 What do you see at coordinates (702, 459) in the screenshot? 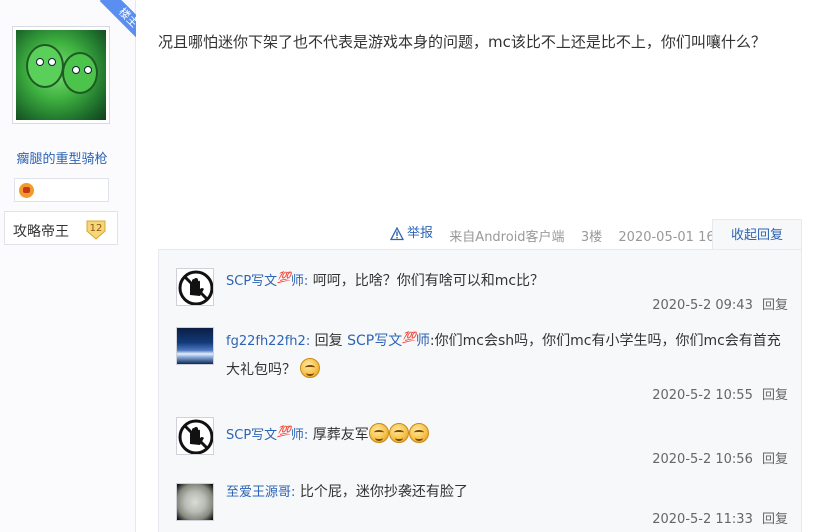
I see `comment-time: 2020-5-2 10:56` at bounding box center [702, 459].